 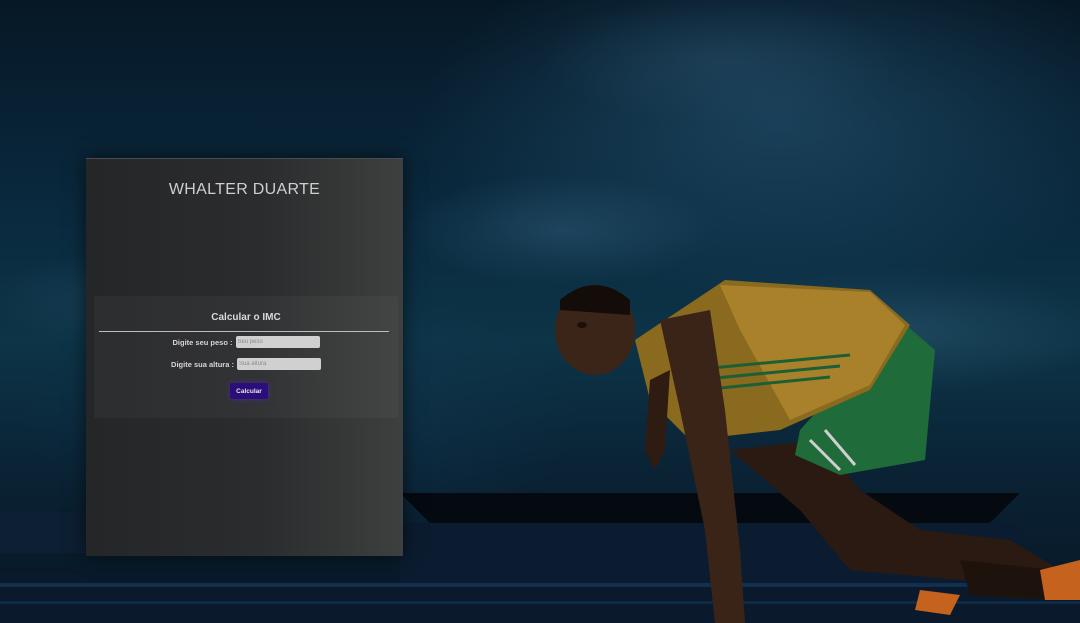 I want to click on height-input, so click(x=278, y=364).